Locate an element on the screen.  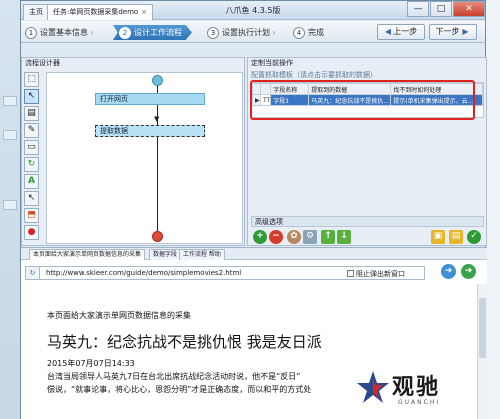
move-down-icon: ↓ is located at coordinates (344, 237).